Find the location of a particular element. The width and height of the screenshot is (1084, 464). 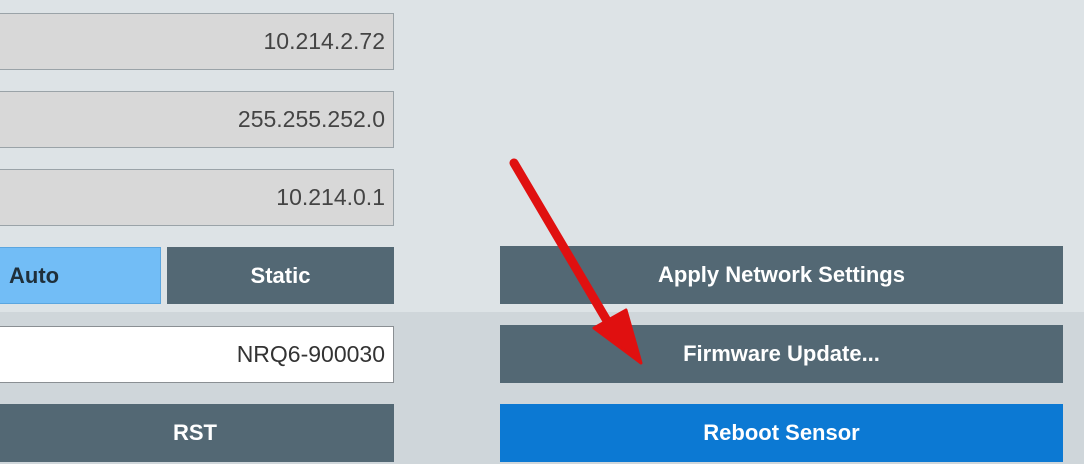

apply-network-settings-button: Apply Network Settings is located at coordinates (781, 275).